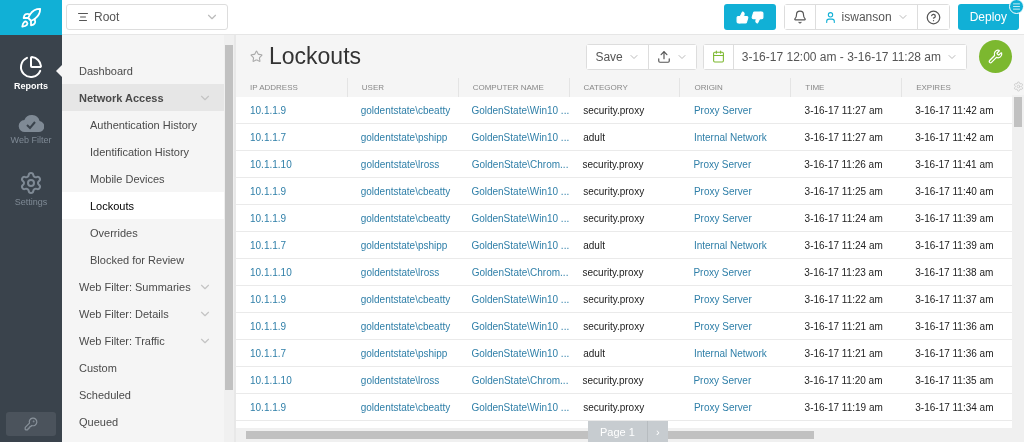 The height and width of the screenshot is (442, 1024). What do you see at coordinates (143, 421) in the screenshot?
I see `sidebar-item: Queued` at bounding box center [143, 421].